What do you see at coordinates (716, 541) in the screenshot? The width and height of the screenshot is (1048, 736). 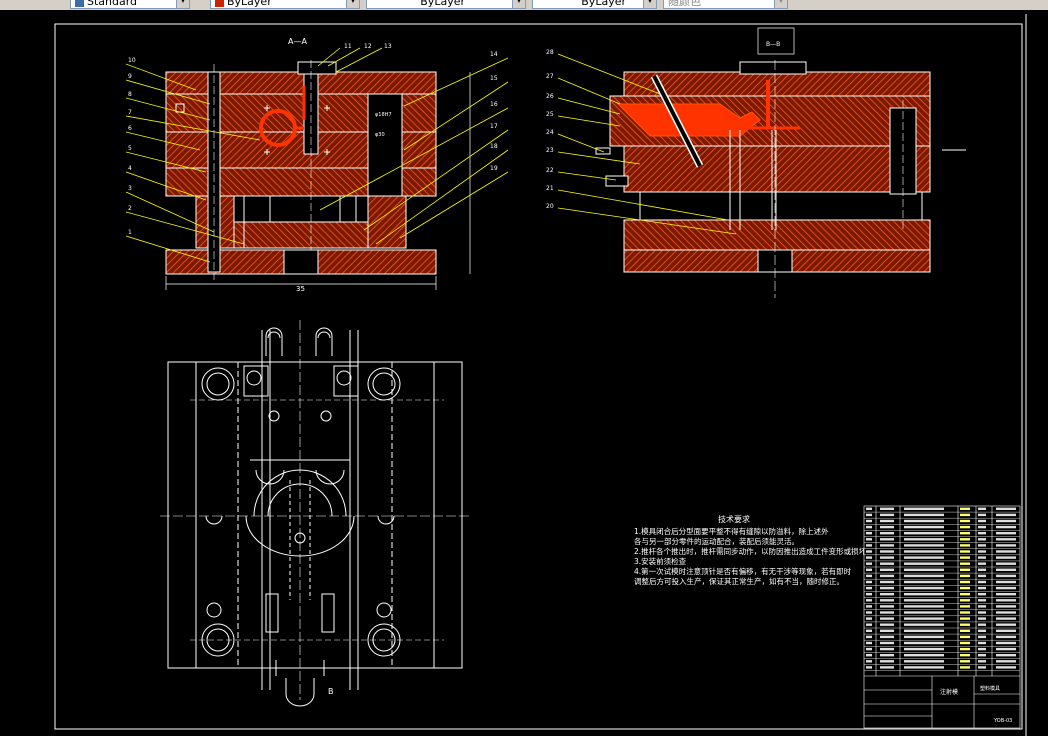 I see `tech-req-line: 各与另一部分零件的运动配合，装配后须能灵活。` at bounding box center [716, 541].